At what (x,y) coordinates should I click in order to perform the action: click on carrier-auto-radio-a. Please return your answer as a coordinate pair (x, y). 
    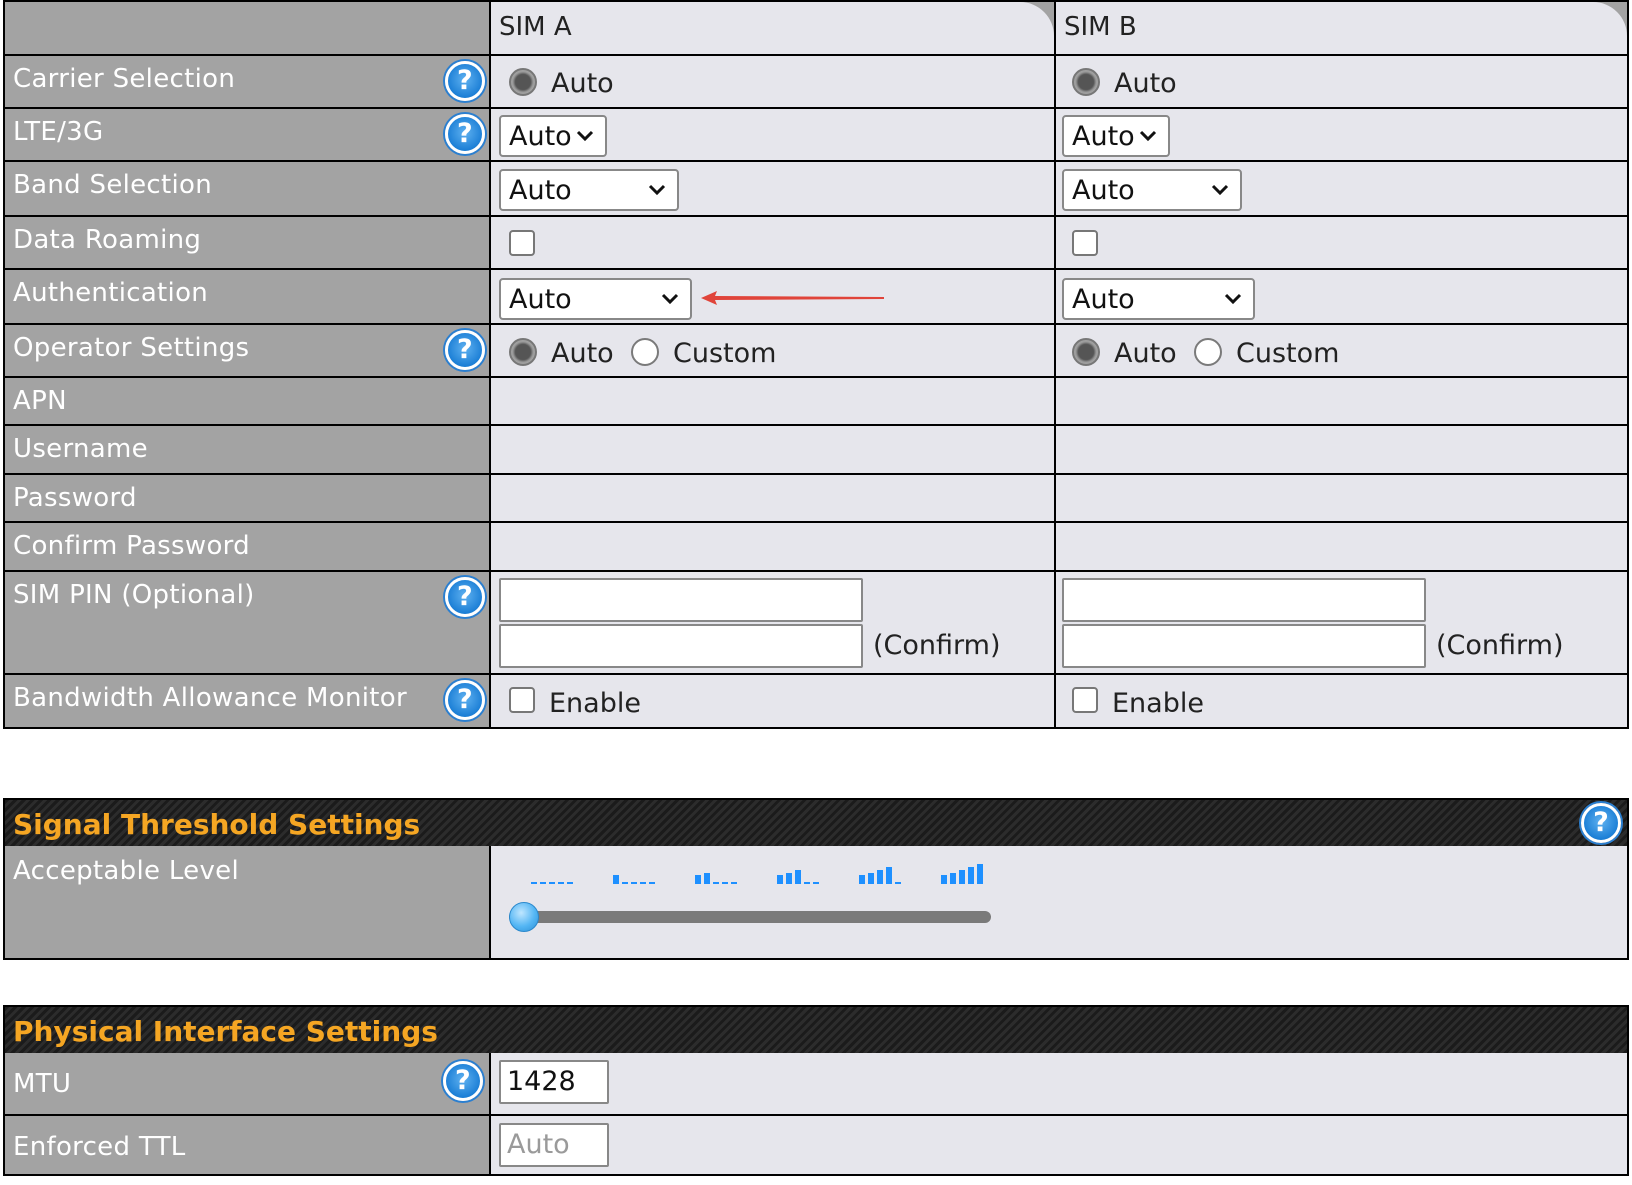
    Looking at the image, I should click on (523, 82).